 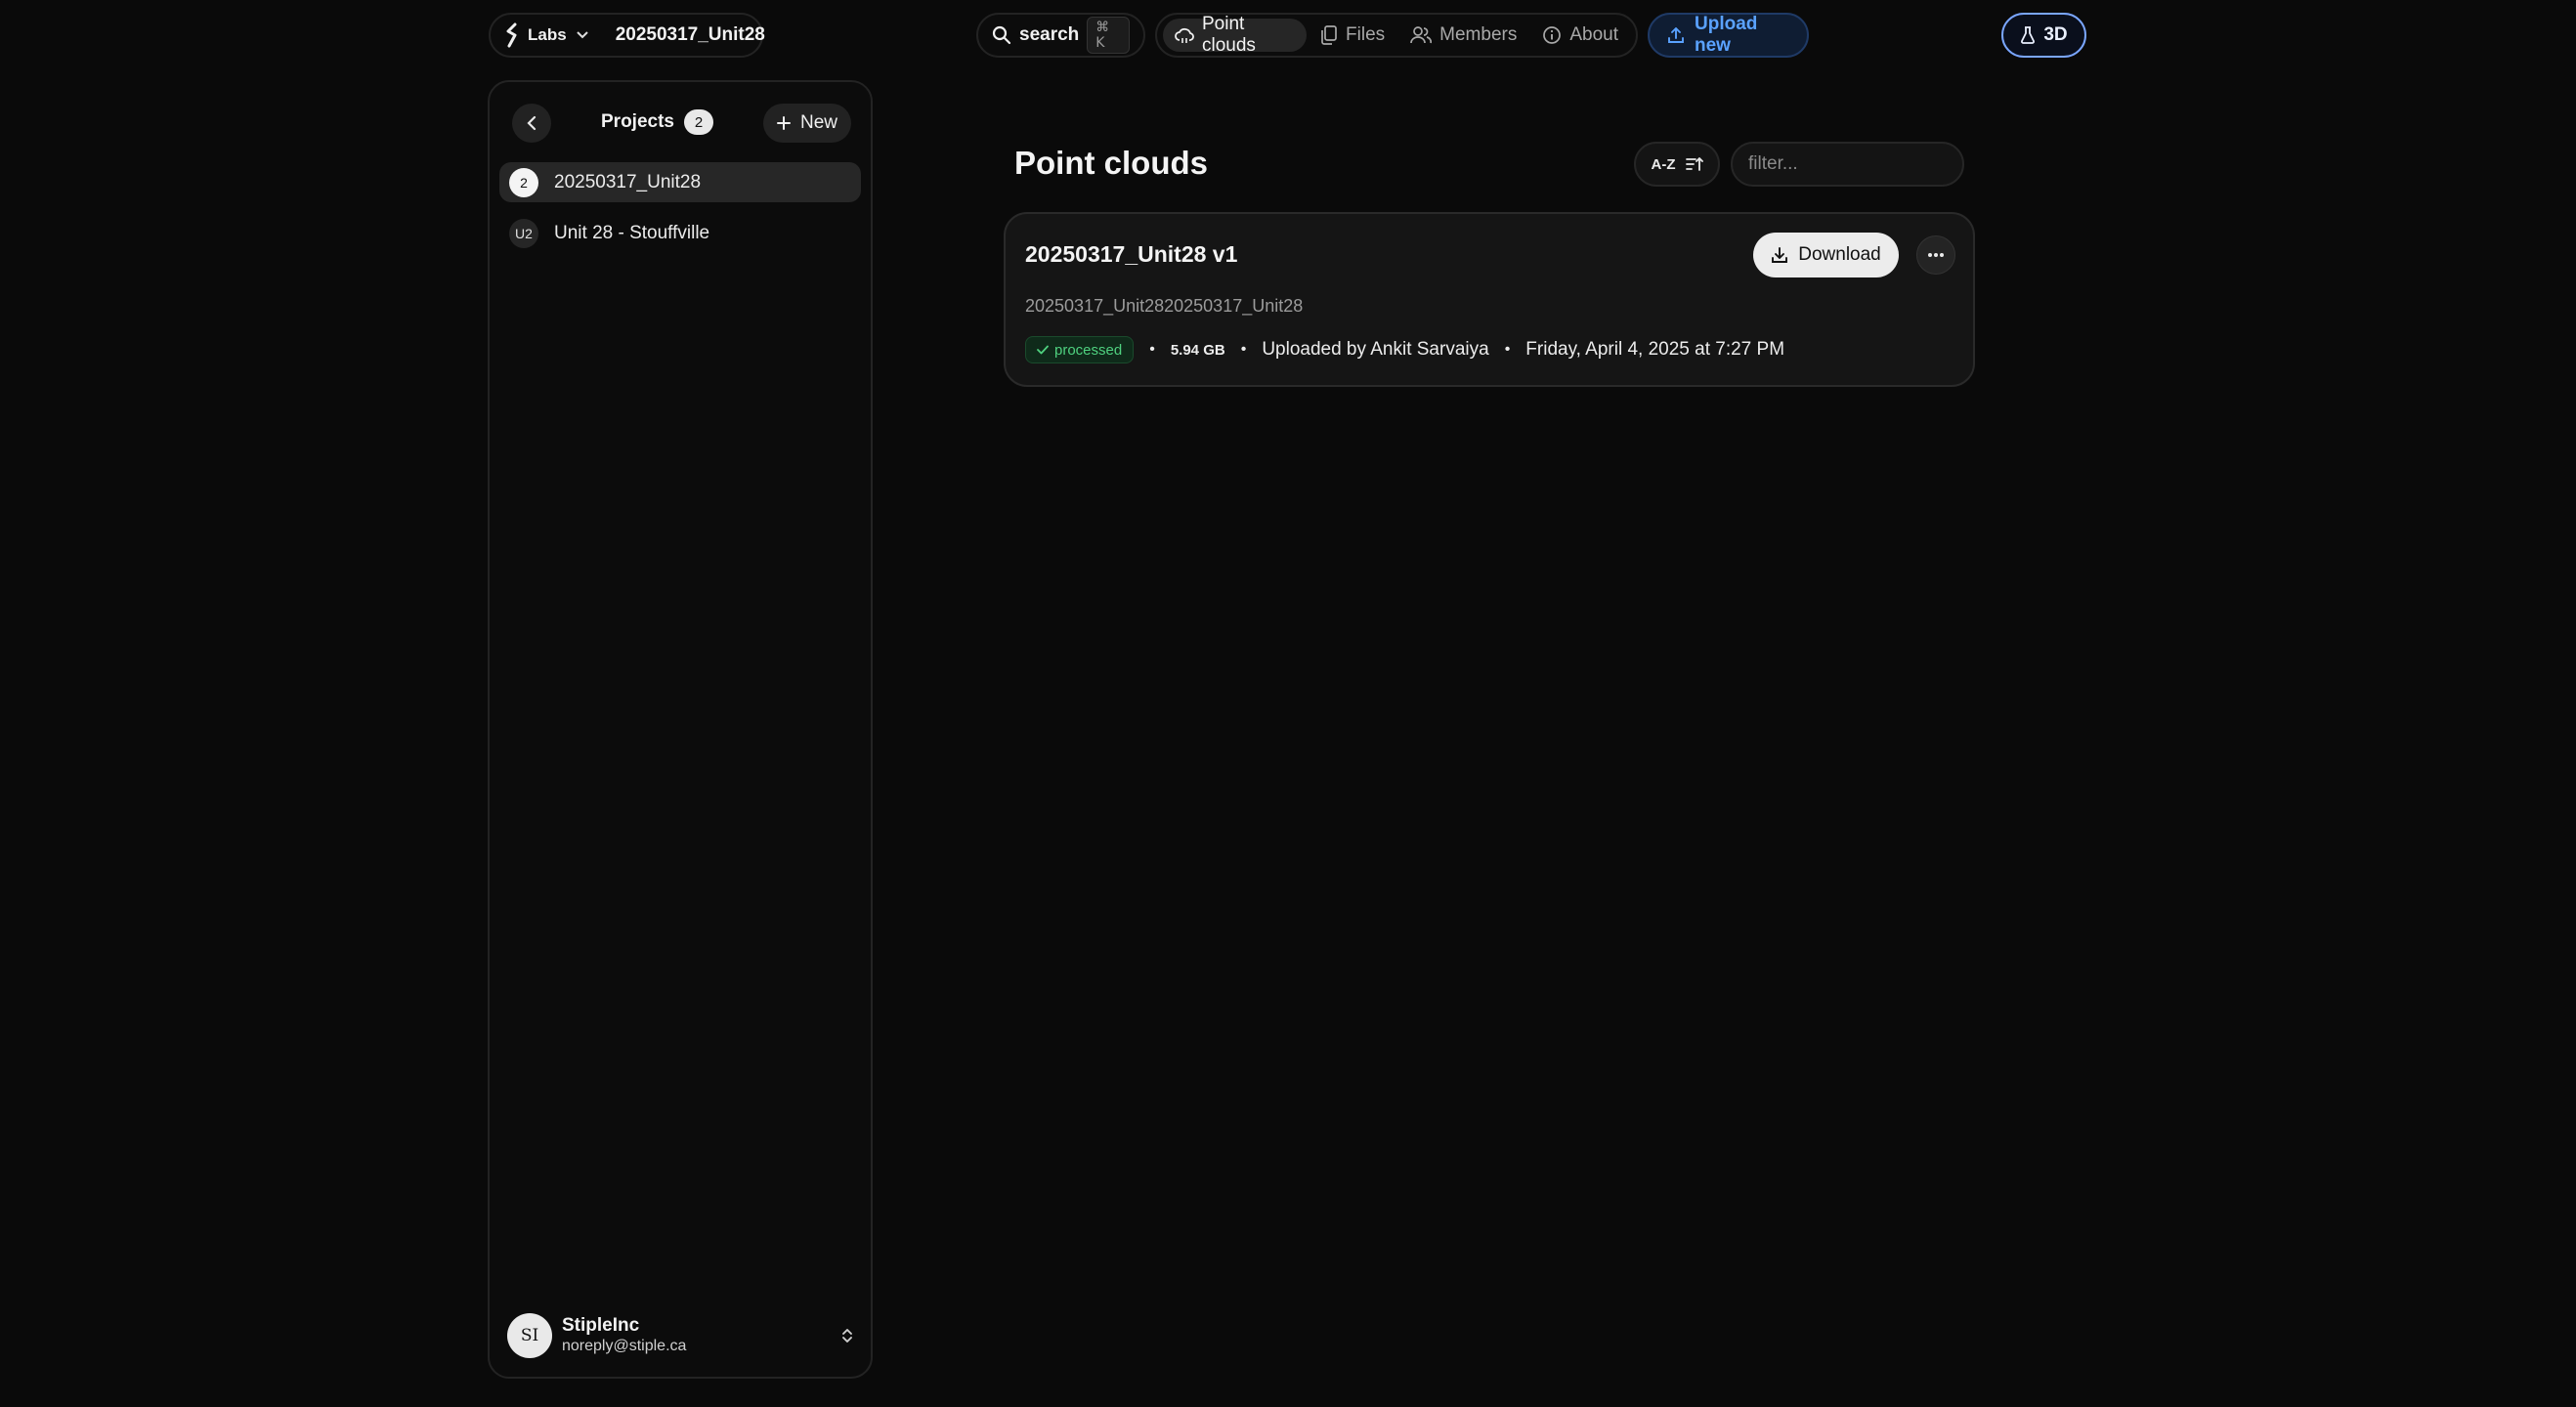 I want to click on status-badge: processed, so click(x=1080, y=349).